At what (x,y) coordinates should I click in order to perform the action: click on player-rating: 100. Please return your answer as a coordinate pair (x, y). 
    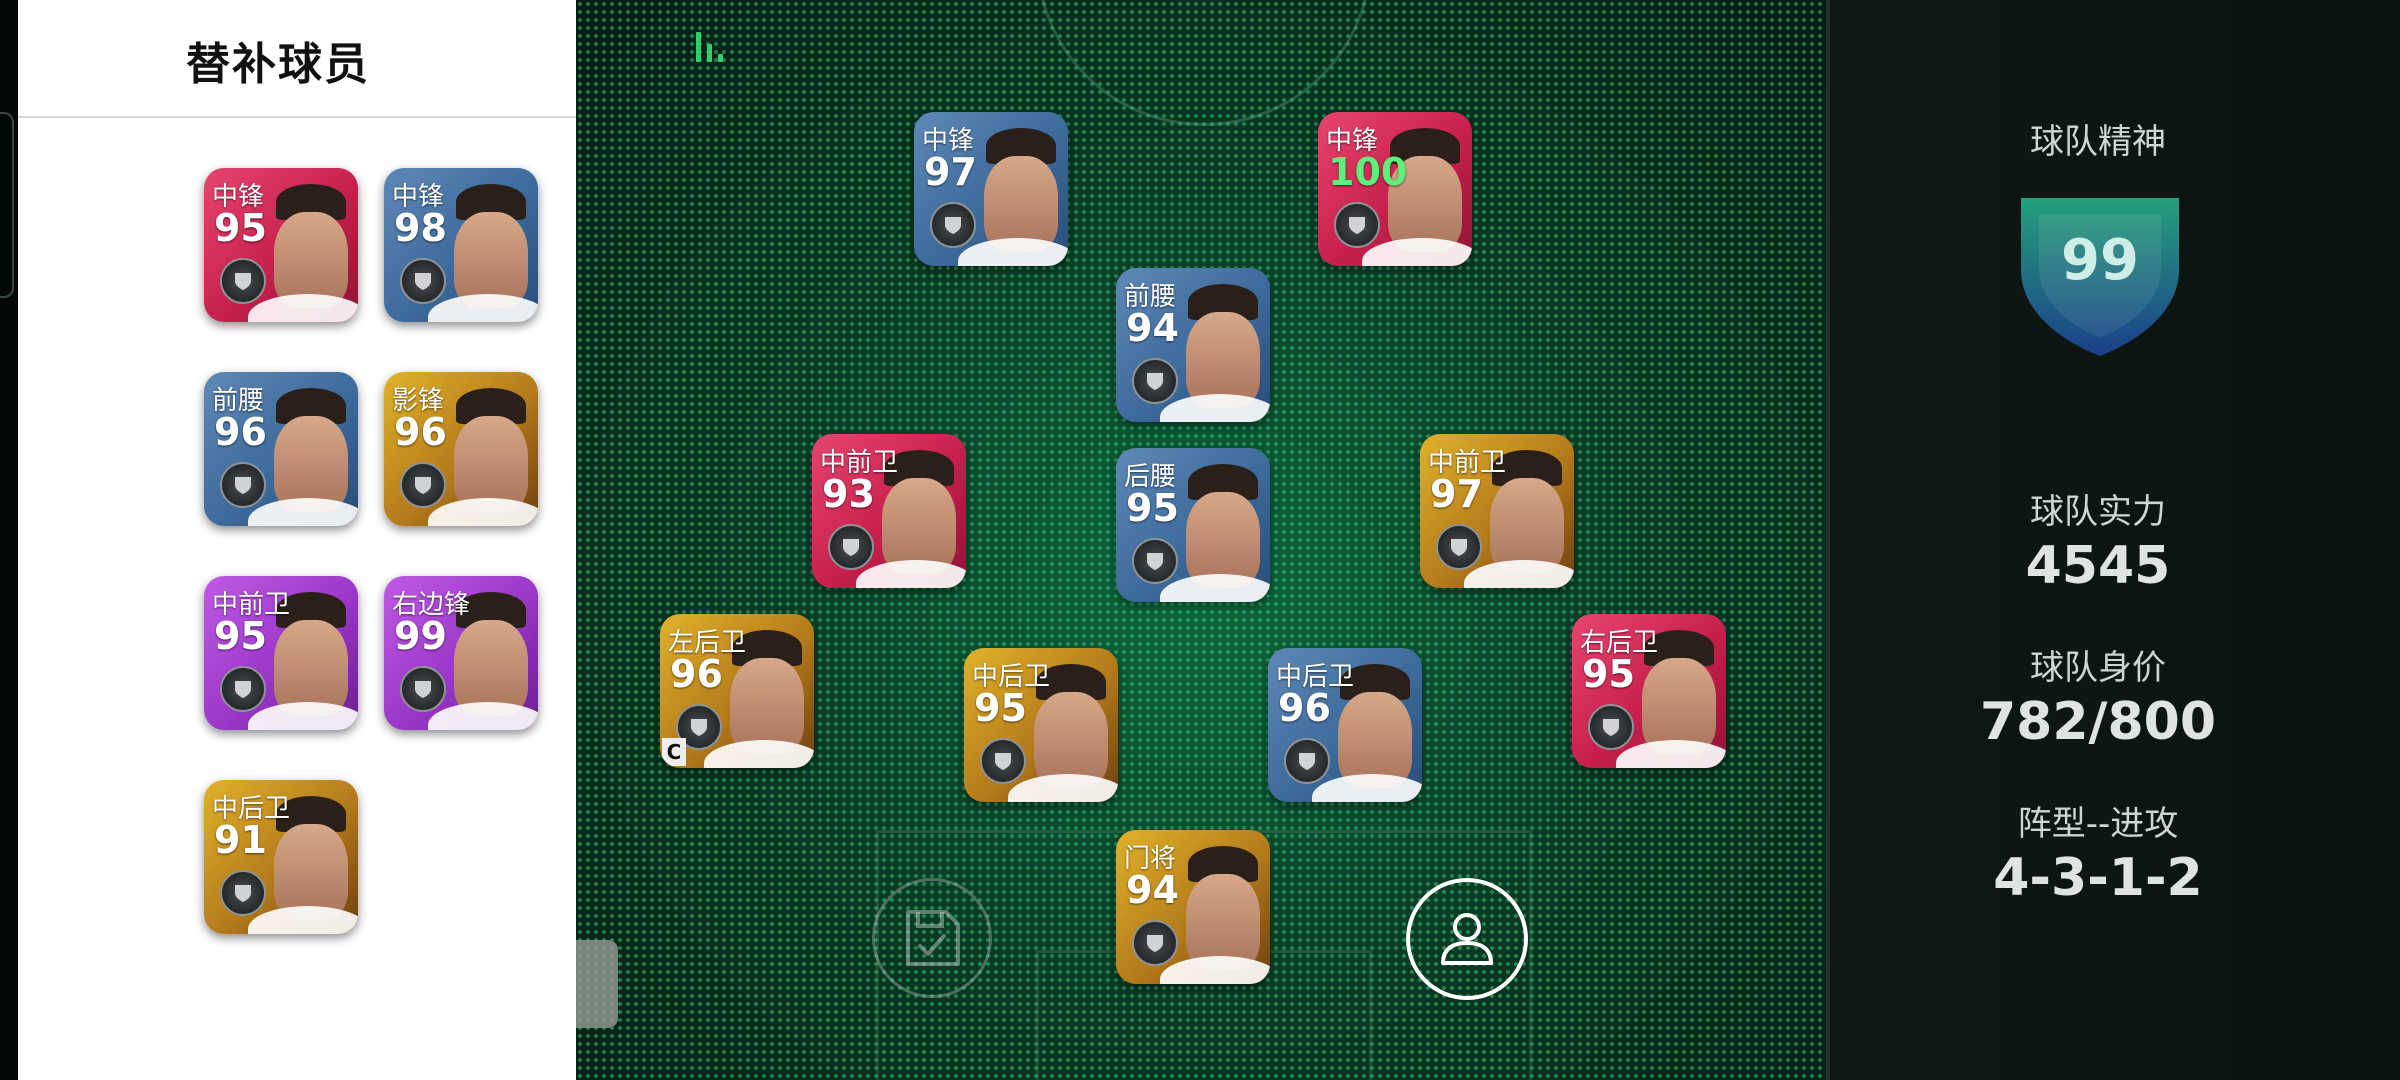
    Looking at the image, I should click on (1368, 172).